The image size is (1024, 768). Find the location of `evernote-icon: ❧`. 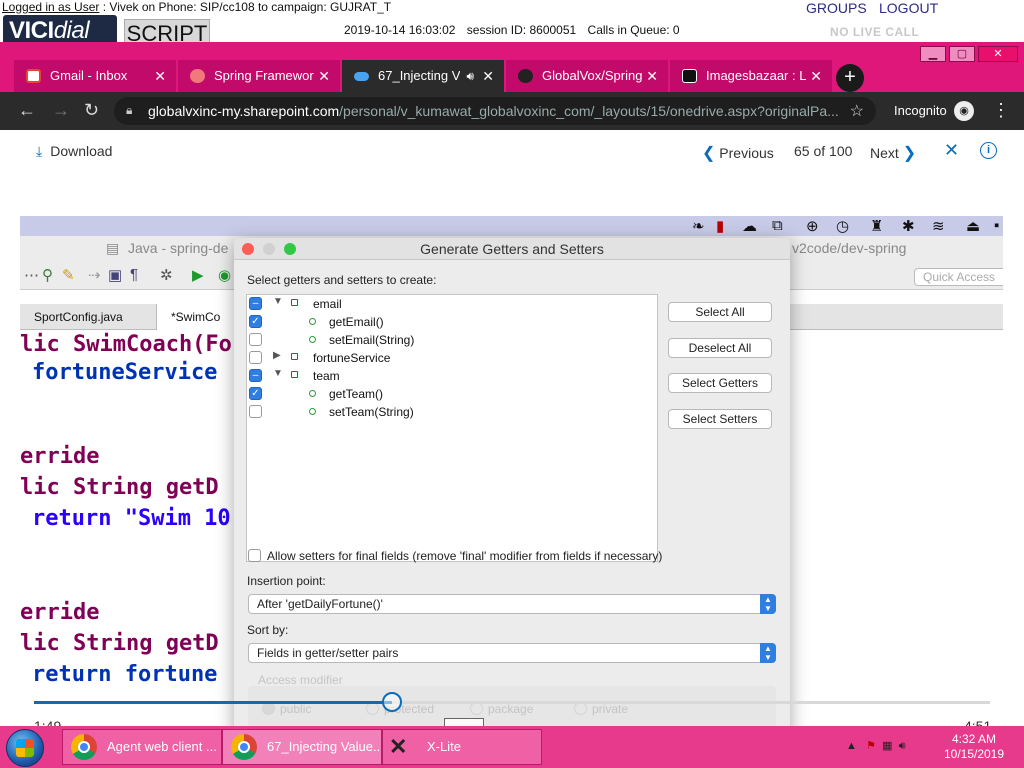

evernote-icon: ❧ is located at coordinates (698, 226).